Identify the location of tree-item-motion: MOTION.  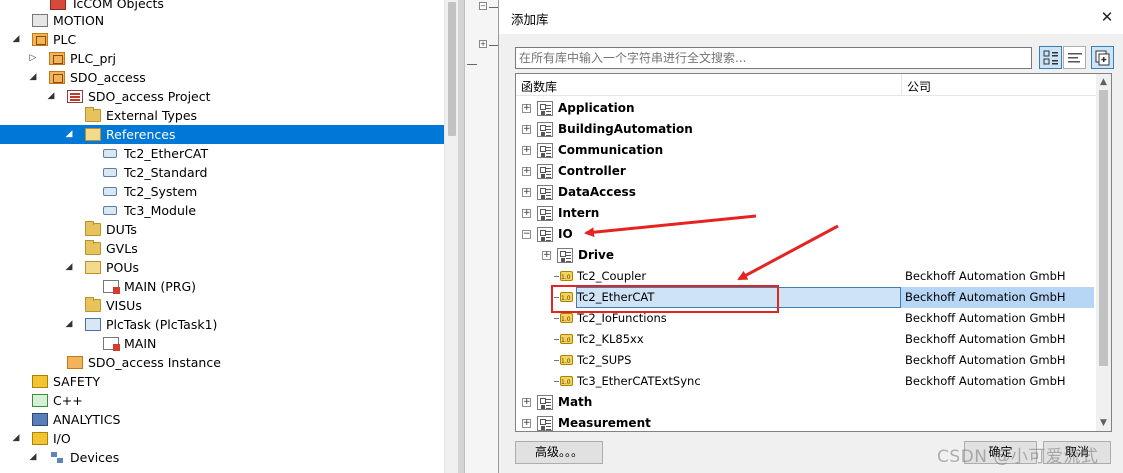
(222, 20).